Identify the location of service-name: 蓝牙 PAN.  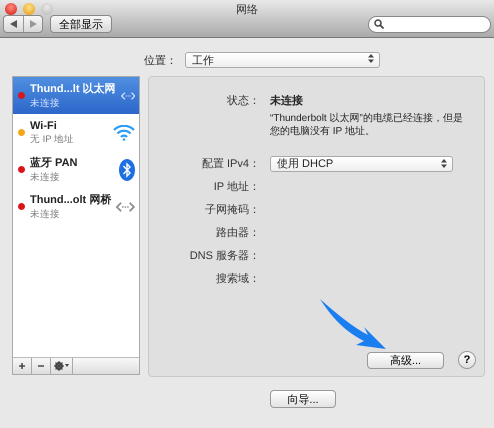
(54, 163).